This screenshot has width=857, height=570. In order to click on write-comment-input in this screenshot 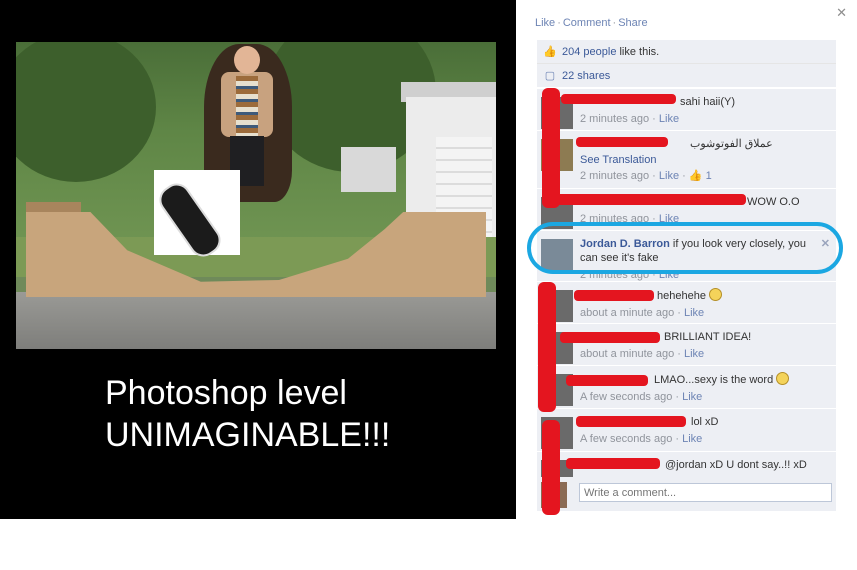, I will do `click(705, 492)`.